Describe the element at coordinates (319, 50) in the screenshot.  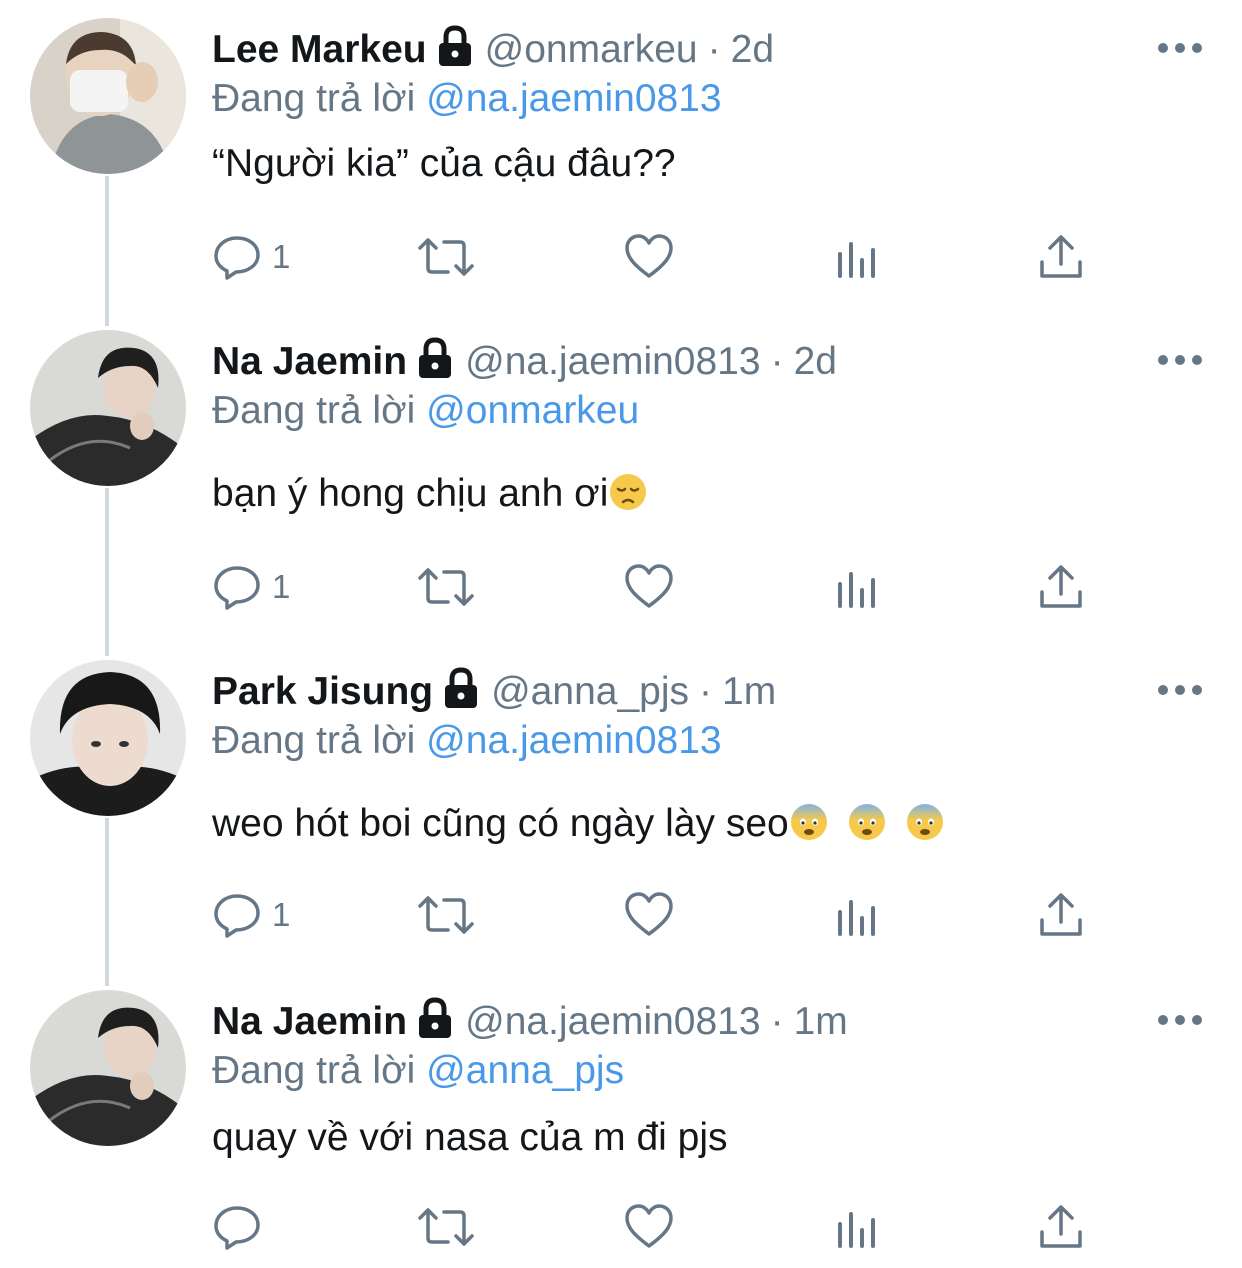
I see `display-name: Lee Markeu` at that location.